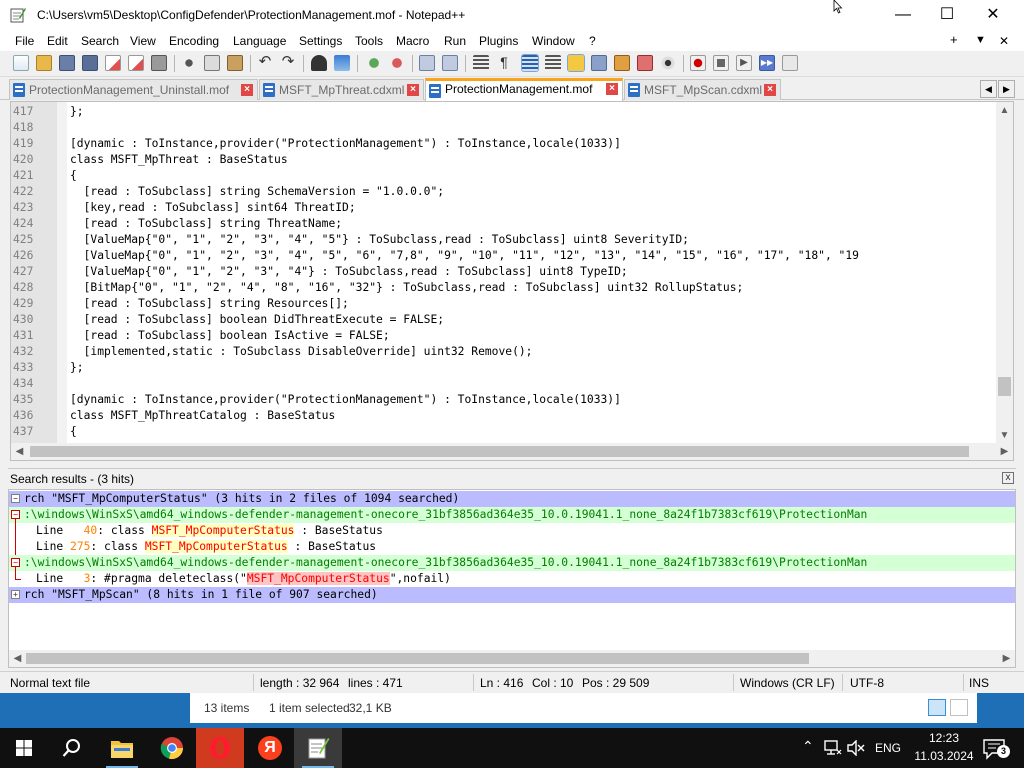  I want to click on menu-run: Run, so click(455, 41).